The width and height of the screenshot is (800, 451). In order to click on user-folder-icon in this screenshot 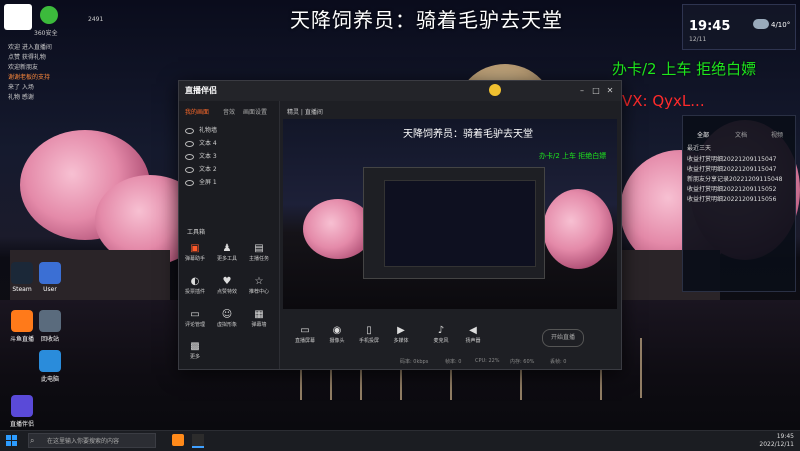, I will do `click(50, 273)`.